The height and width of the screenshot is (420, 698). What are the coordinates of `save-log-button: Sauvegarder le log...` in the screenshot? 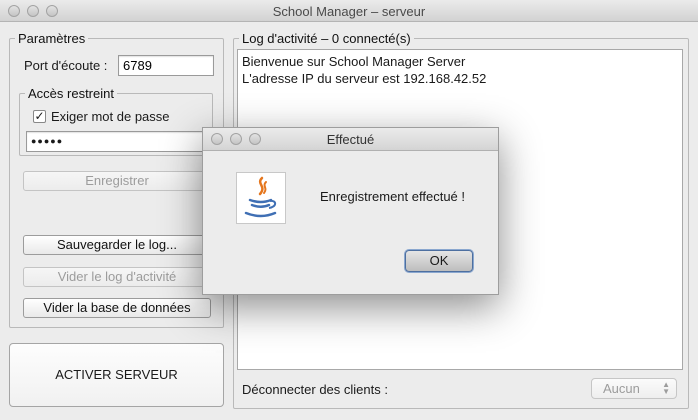 It's located at (117, 245).